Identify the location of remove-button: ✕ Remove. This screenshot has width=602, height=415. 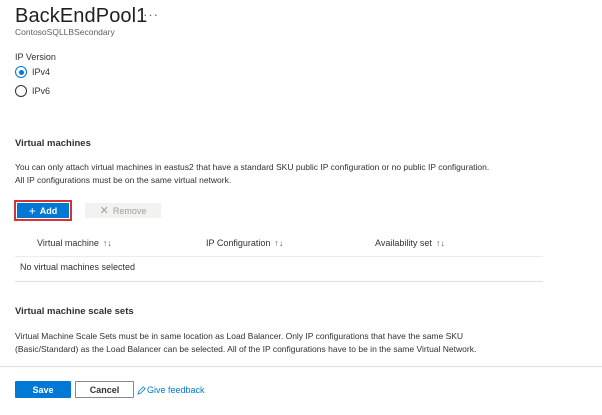
(123, 210).